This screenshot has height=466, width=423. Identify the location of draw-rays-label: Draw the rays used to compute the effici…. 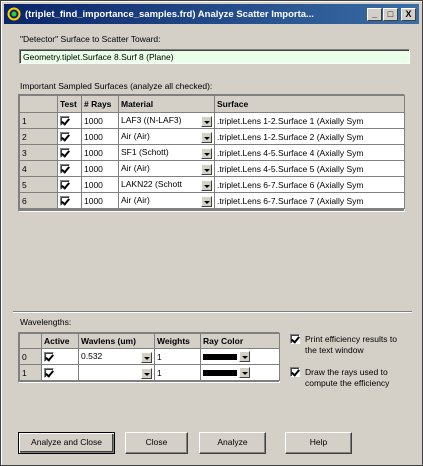
(347, 377).